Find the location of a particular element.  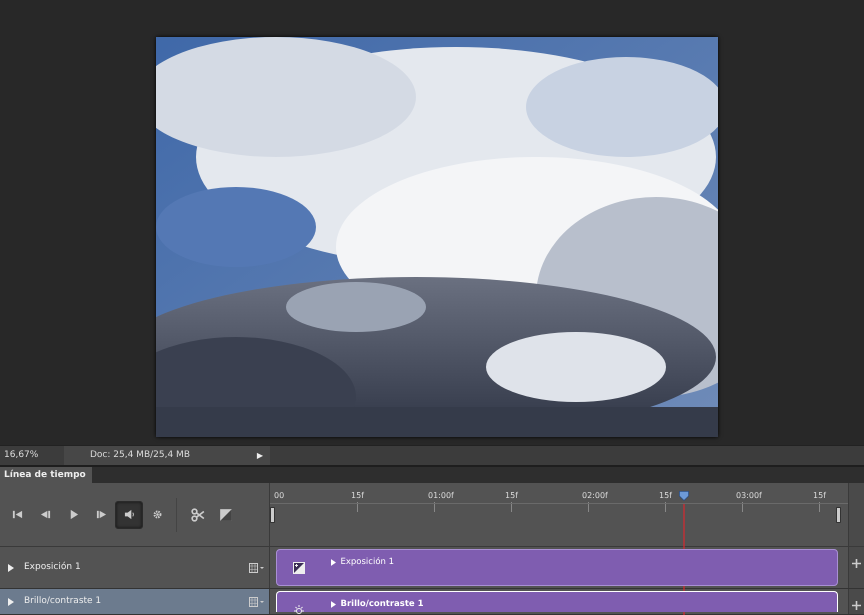

work-area-start-handle is located at coordinates (272, 515).